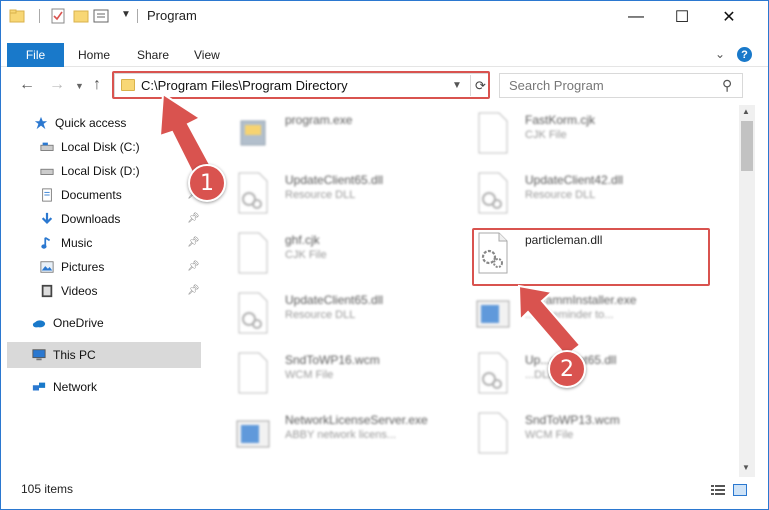 The image size is (769, 510). Describe the element at coordinates (47, 195) in the screenshot. I see `documents-icon` at that location.